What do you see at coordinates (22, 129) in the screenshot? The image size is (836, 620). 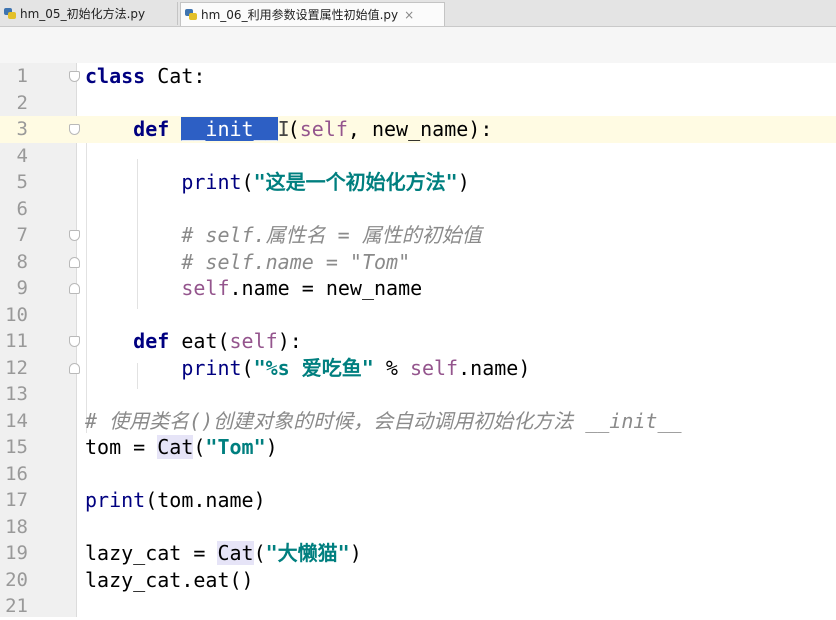 I see `line-number: 3` at bounding box center [22, 129].